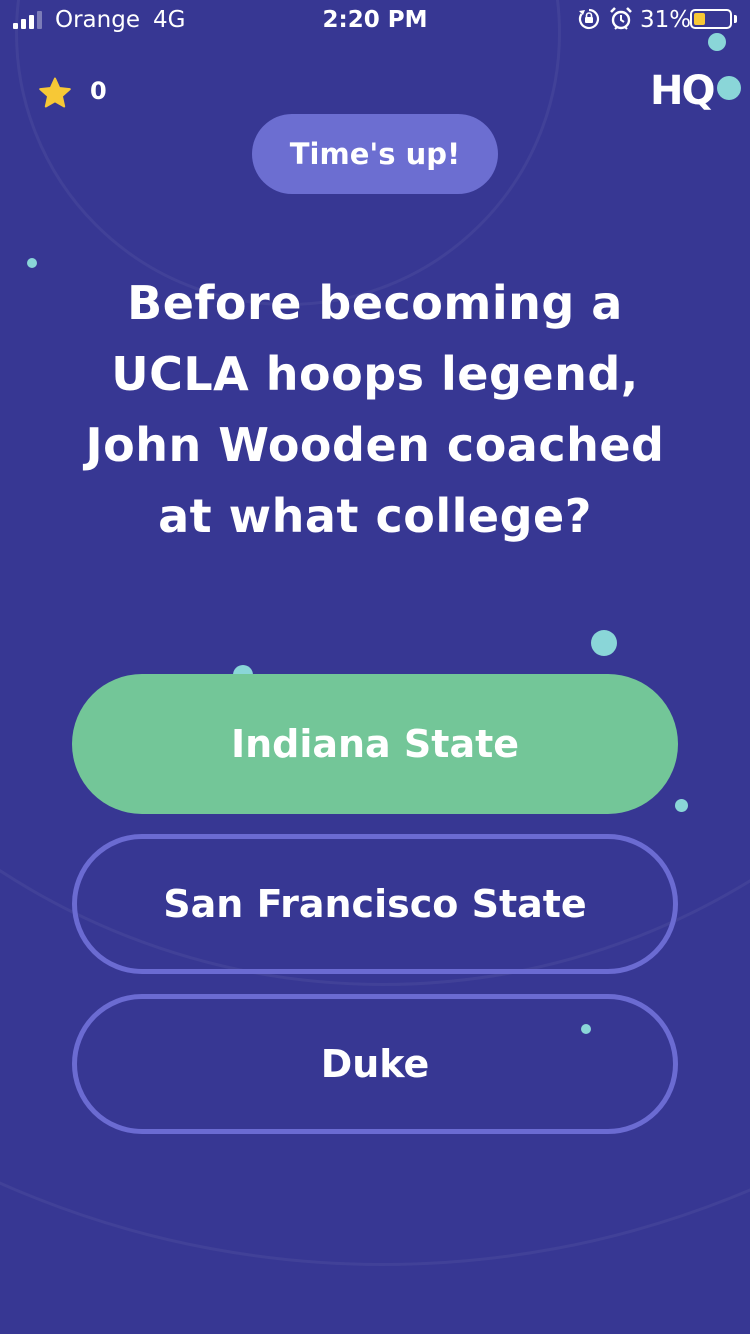 This screenshot has width=750, height=1334. I want to click on status-time: 2:20 PM, so click(375, 20).